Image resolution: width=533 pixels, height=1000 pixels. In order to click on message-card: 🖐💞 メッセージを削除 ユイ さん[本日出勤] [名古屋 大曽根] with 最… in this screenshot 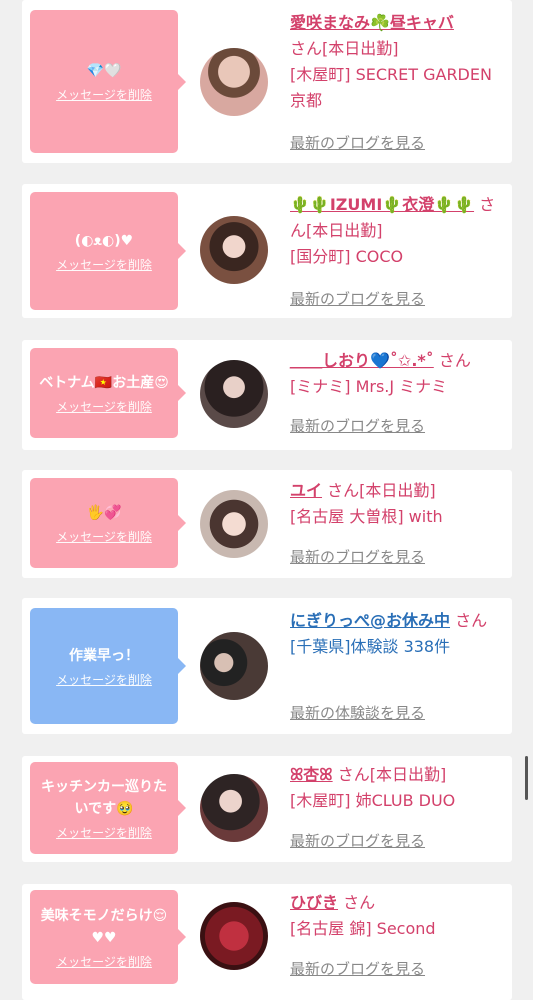, I will do `click(267, 524)`.